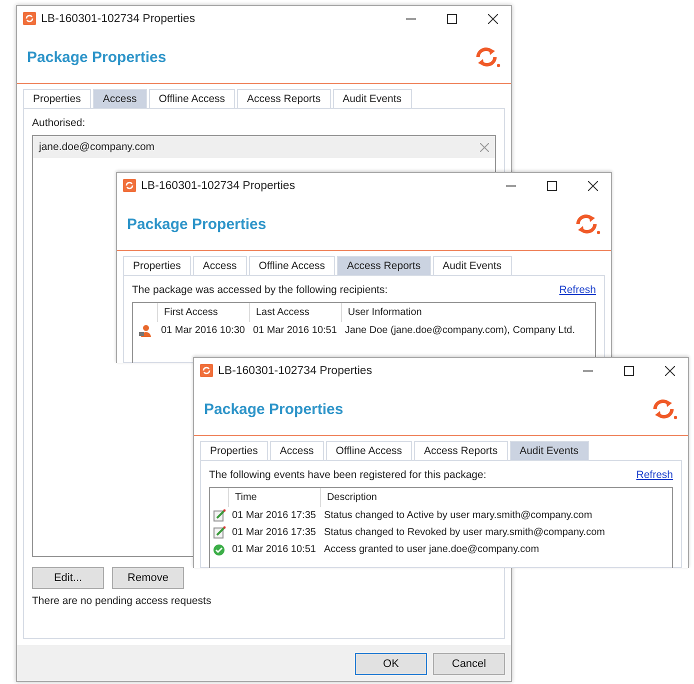  Describe the element at coordinates (458, 516) in the screenshot. I see `table-cell-text: Status changed to Active by user mary.smith@company.com` at that location.